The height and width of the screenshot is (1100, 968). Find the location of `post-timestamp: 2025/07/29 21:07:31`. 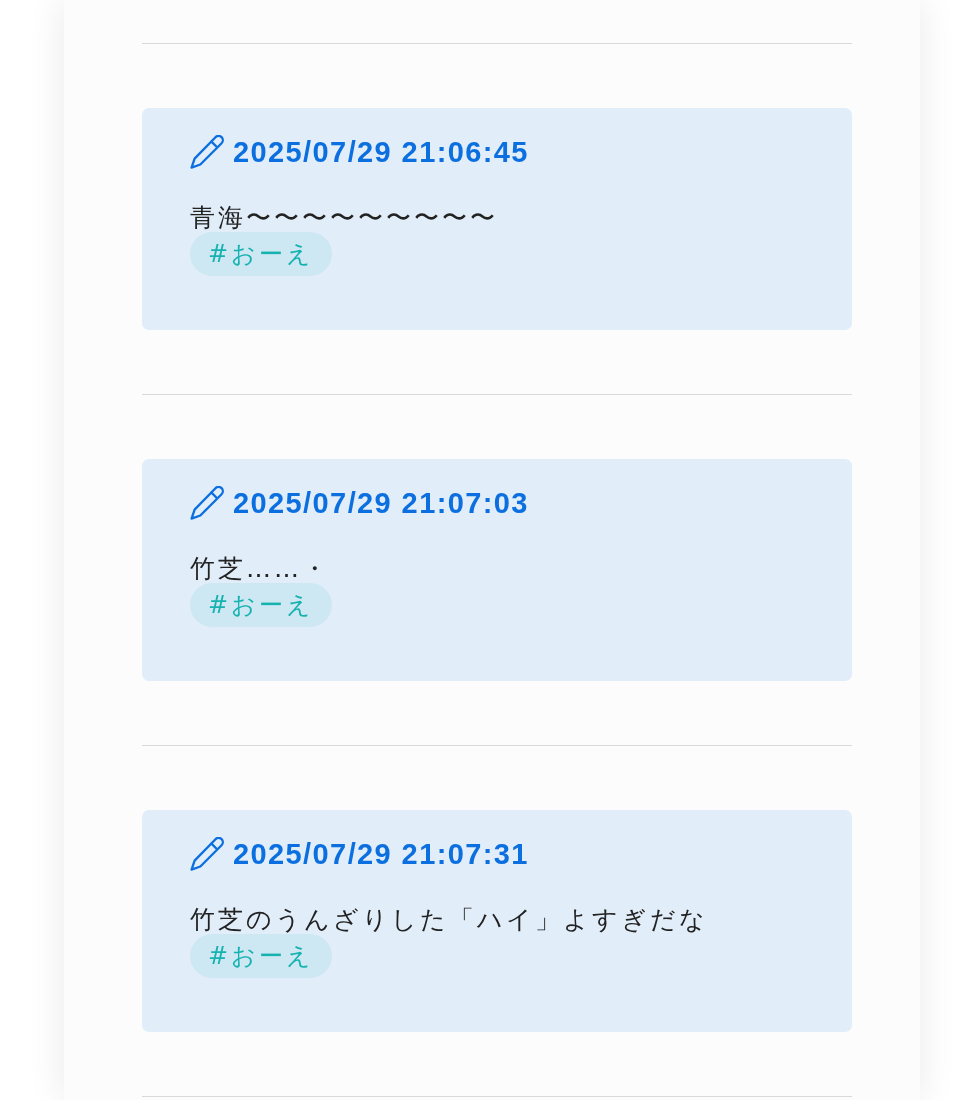

post-timestamp: 2025/07/29 21:07:31 is located at coordinates (381, 854).